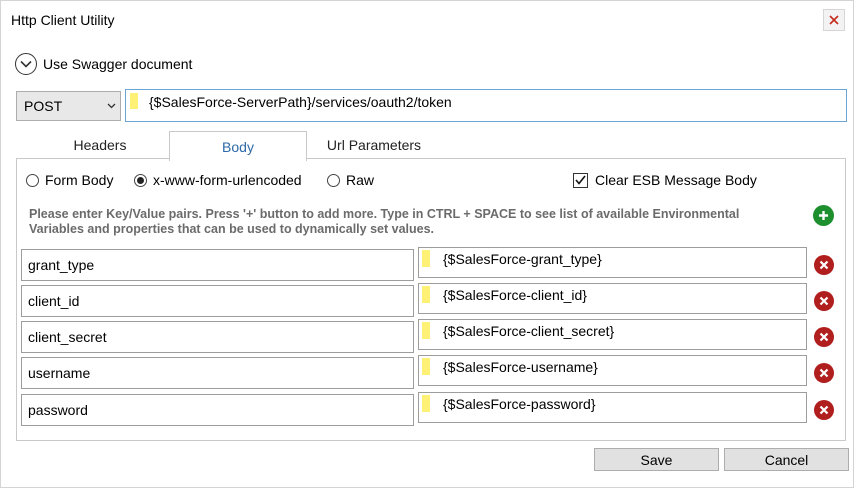 Image resolution: width=856 pixels, height=489 pixels. I want to click on swagger-toggle: Use Swagger document, so click(103, 64).